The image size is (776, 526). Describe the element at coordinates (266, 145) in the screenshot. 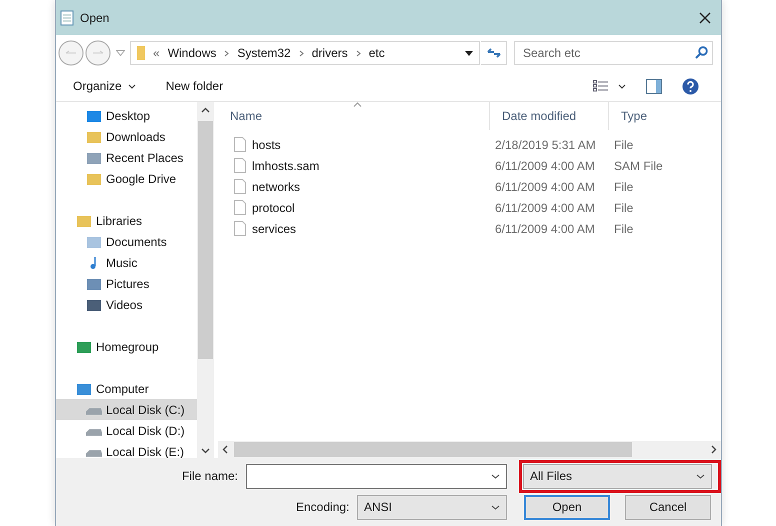

I see `file-name: hosts` at that location.